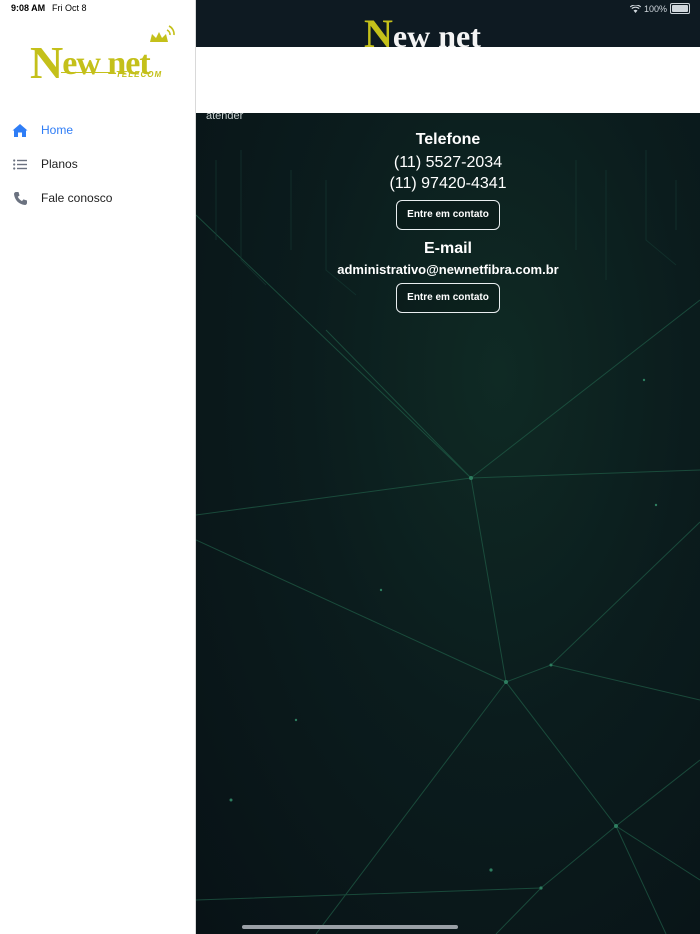 The height and width of the screenshot is (934, 700). What do you see at coordinates (422, 30) in the screenshot?
I see `brand-logo: New net` at bounding box center [422, 30].